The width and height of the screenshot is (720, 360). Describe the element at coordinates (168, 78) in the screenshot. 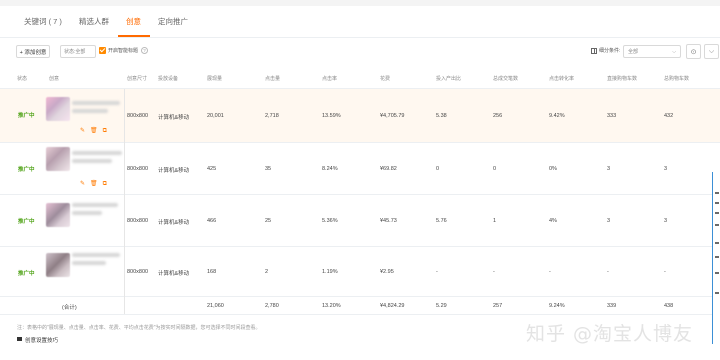

I see `col-device: 投放设备` at that location.